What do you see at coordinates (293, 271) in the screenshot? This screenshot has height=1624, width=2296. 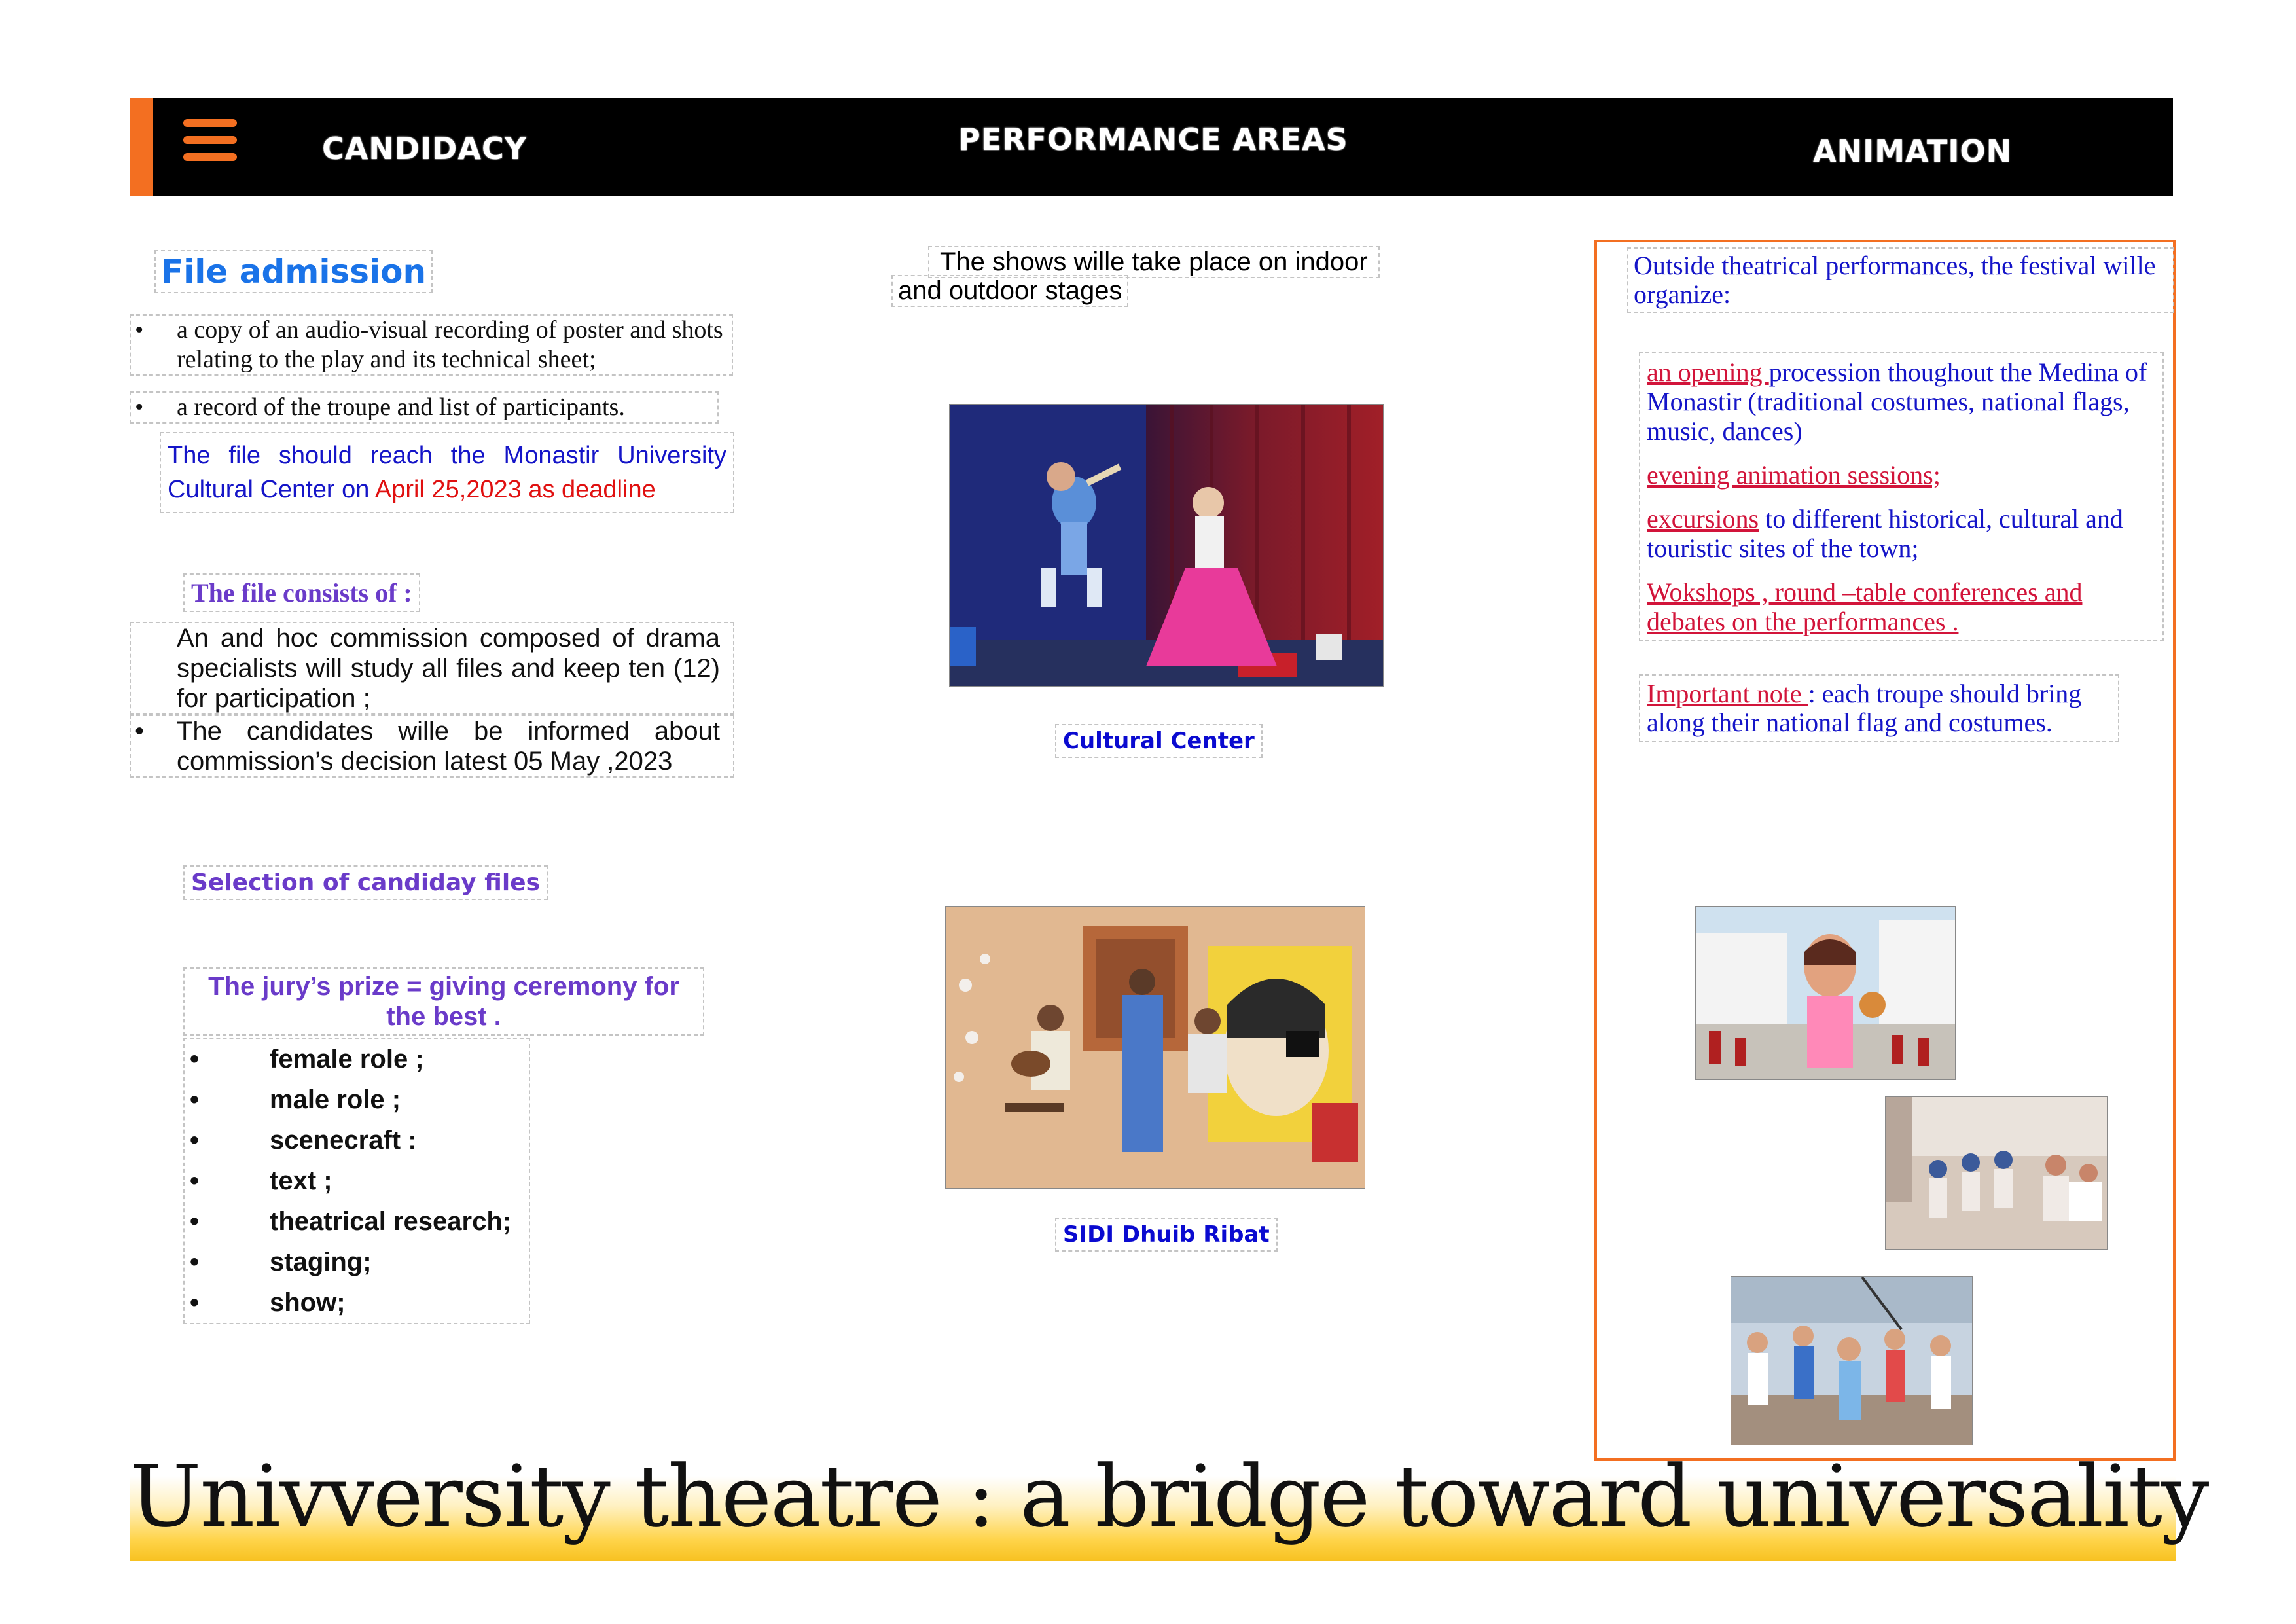 I see `file-admission-title: File admission` at bounding box center [293, 271].